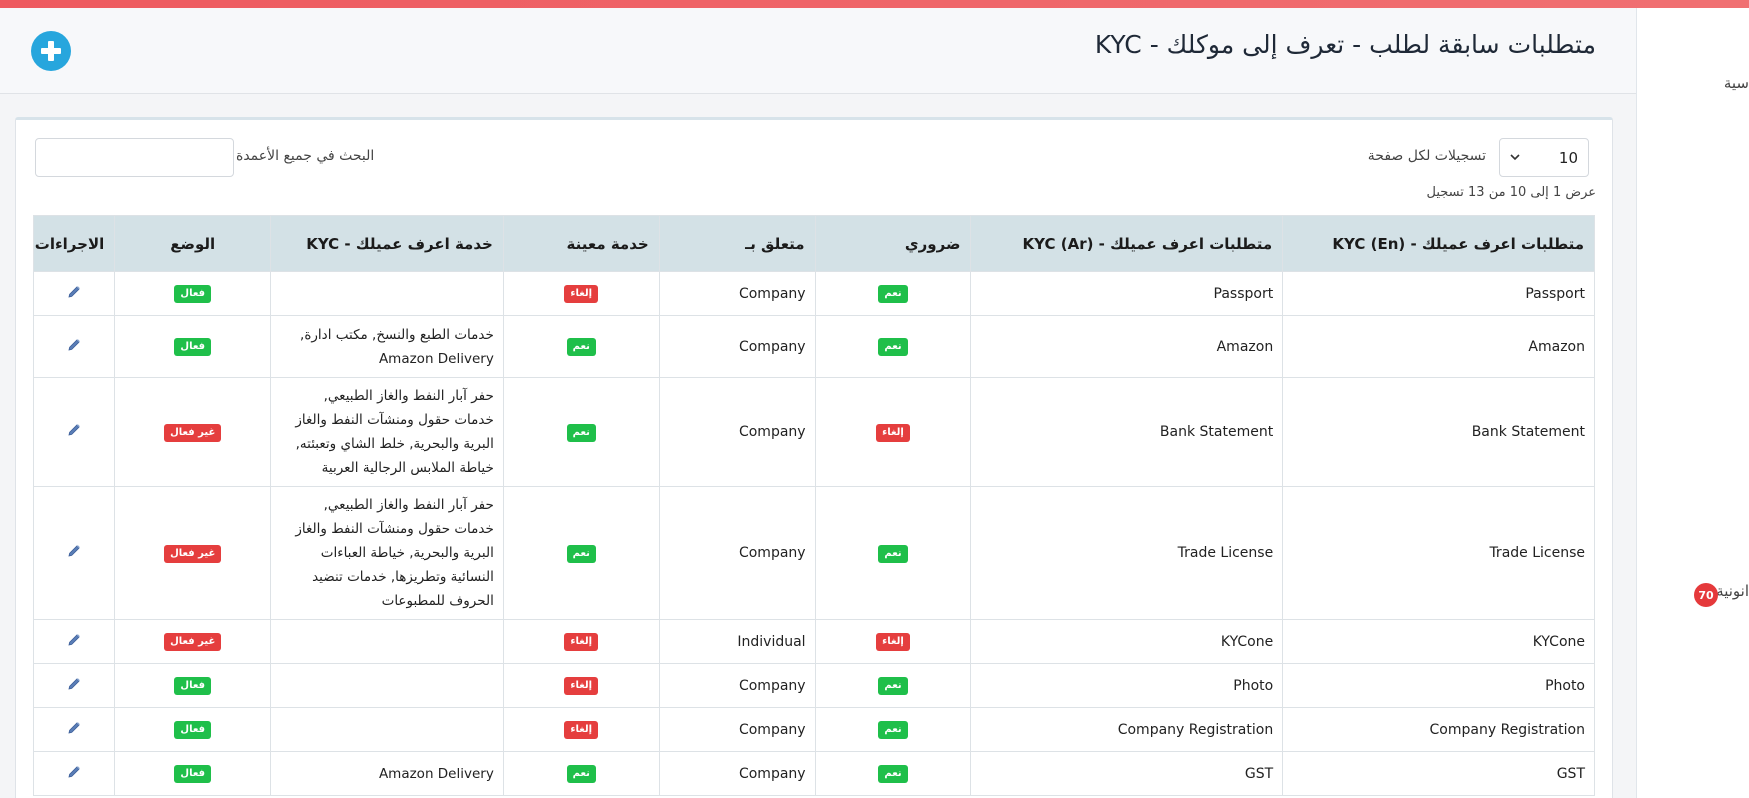 This screenshot has width=1749, height=798. I want to click on name-ar-cell: Company Registration, so click(1127, 729).